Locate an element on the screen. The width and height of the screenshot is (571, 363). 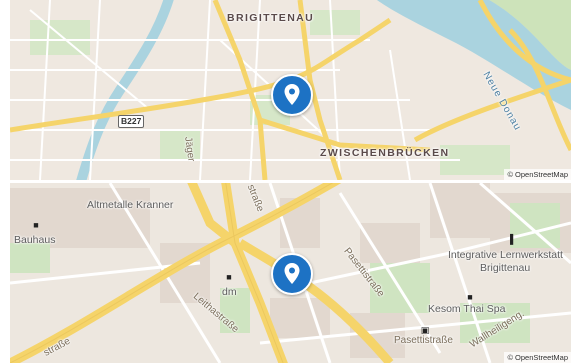
street-label-pasettistrasse: Pasettistraße is located at coordinates (423, 340).